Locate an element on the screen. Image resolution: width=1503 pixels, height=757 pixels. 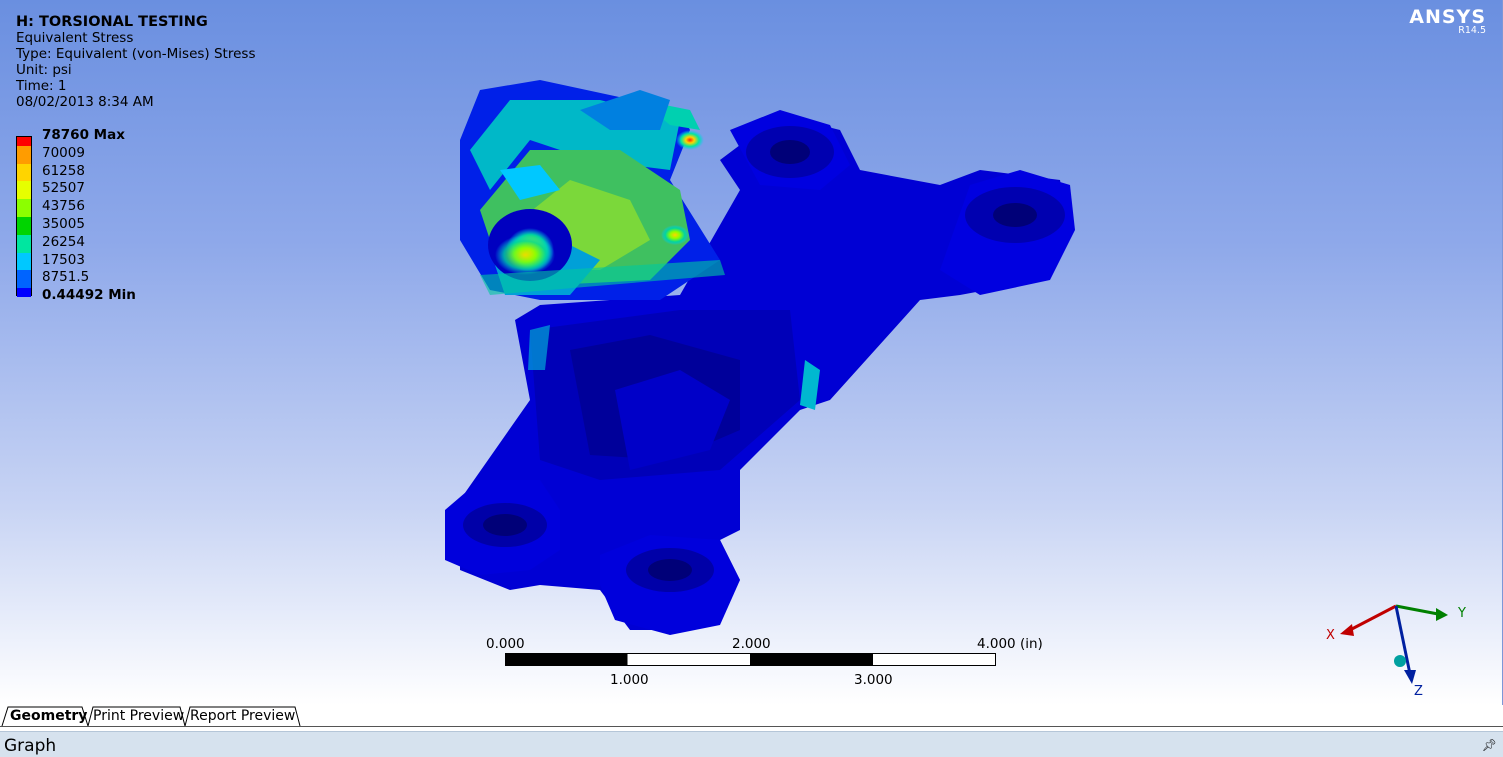
legend-label: 43756 is located at coordinates (63, 206).